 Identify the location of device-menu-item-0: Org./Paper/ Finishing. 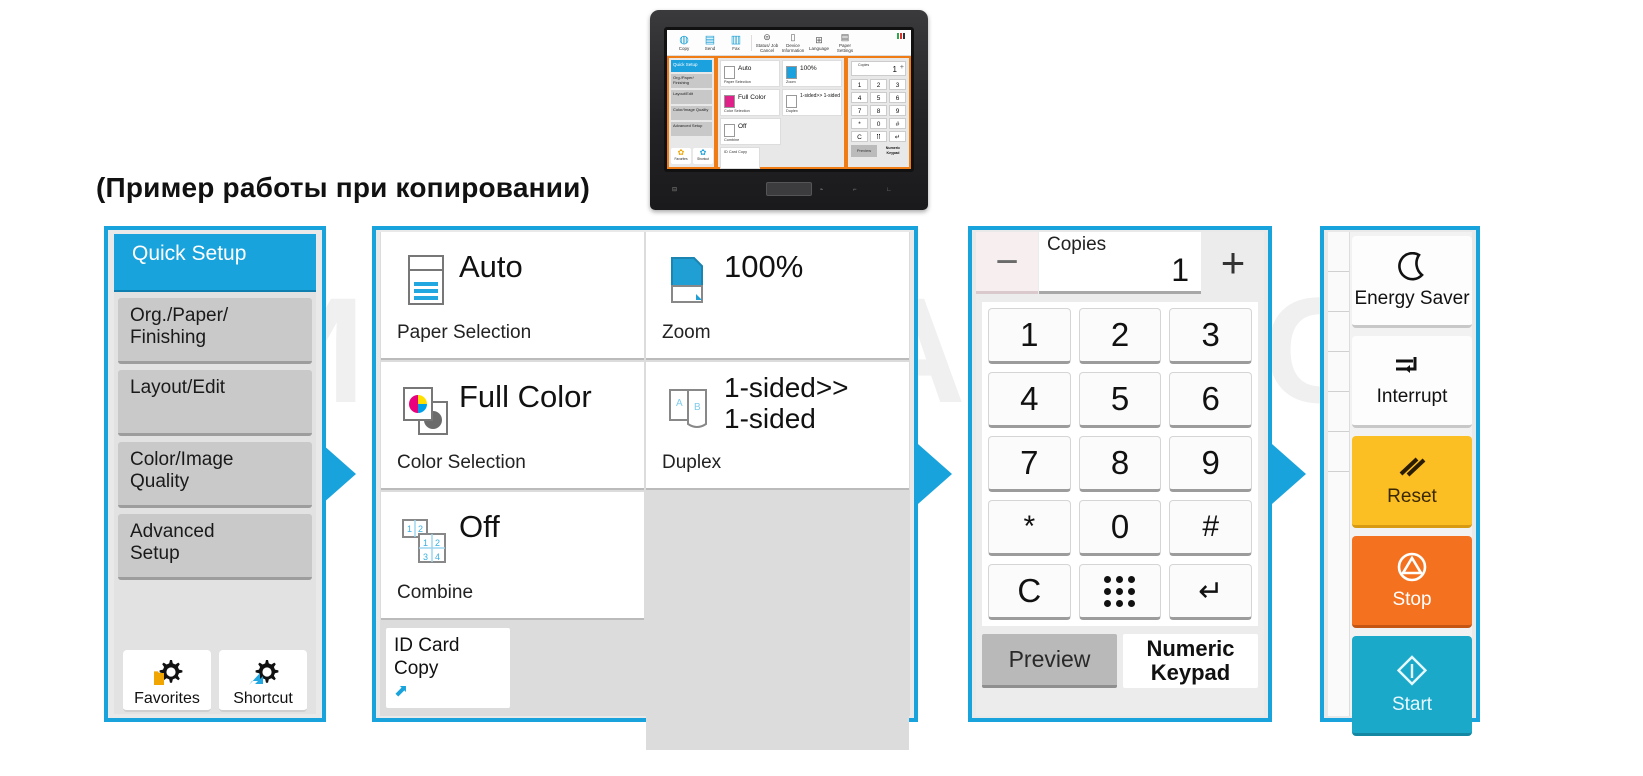
(691, 81).